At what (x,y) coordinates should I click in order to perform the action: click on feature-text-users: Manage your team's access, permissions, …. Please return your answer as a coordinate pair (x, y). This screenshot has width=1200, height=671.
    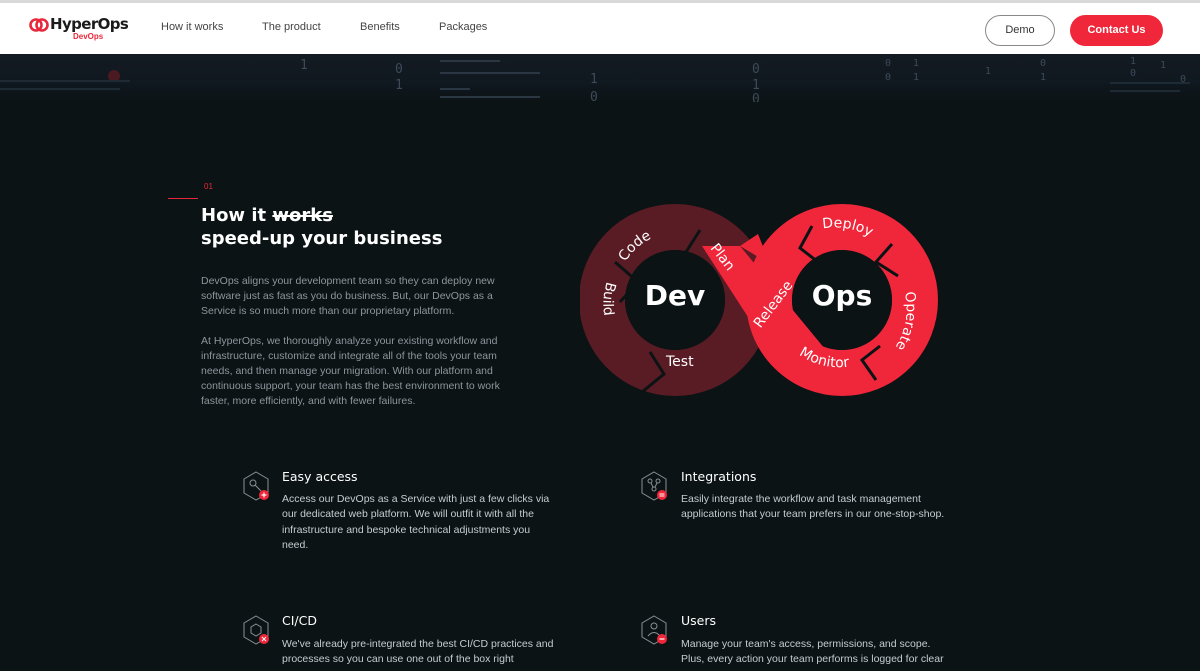
    Looking at the image, I should click on (812, 652).